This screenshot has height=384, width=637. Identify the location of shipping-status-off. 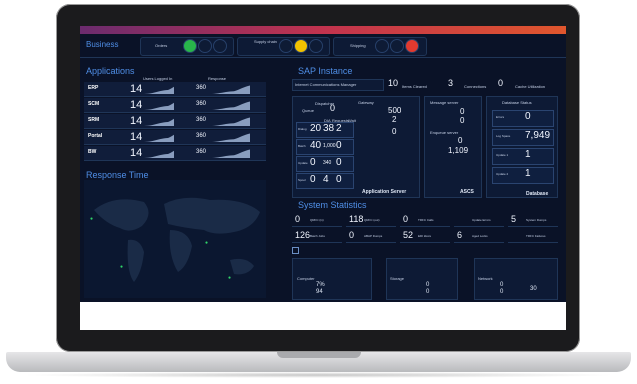
(397, 46).